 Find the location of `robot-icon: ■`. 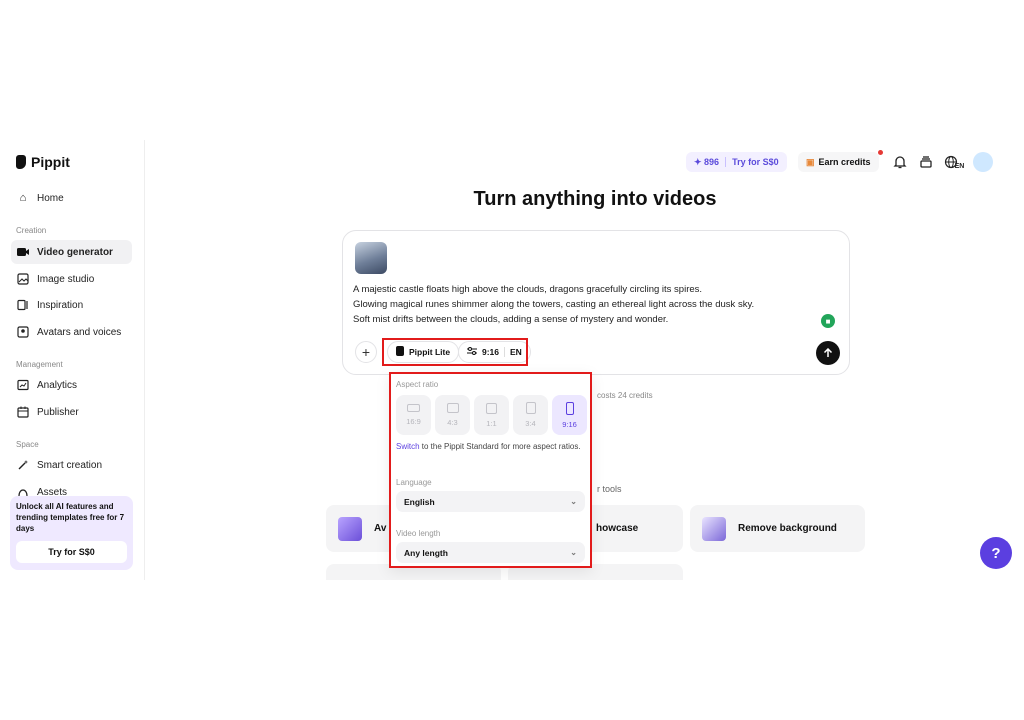

robot-icon: ■ is located at coordinates (828, 321).